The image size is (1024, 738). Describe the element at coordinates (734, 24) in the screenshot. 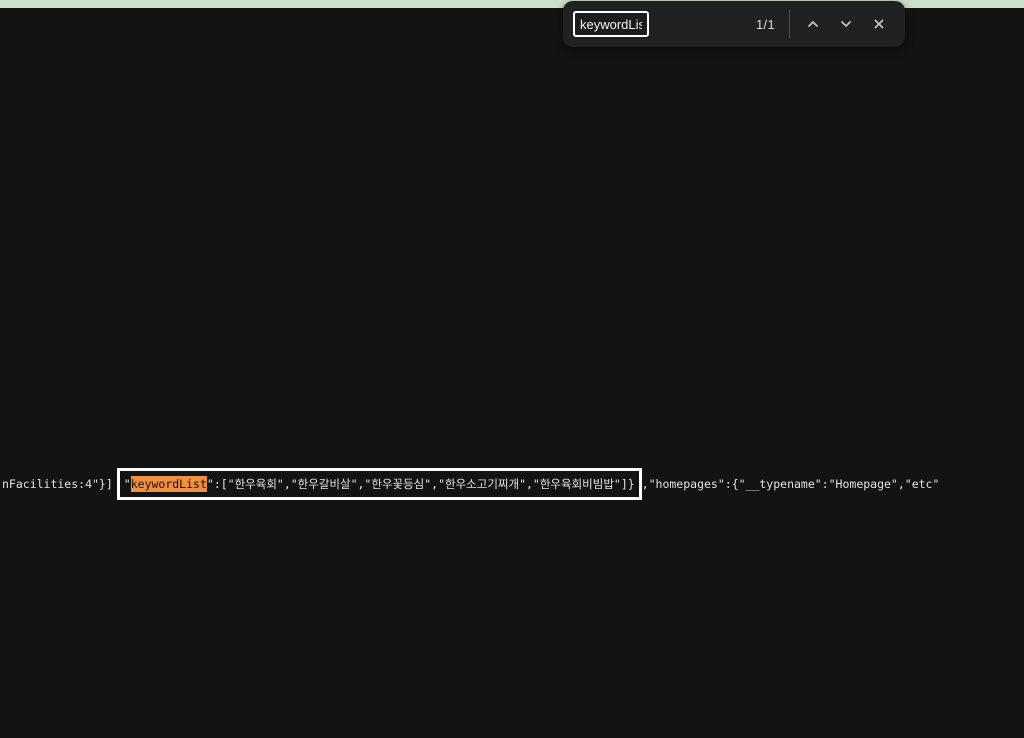

I see `find-in-page-bar: 1/1` at that location.